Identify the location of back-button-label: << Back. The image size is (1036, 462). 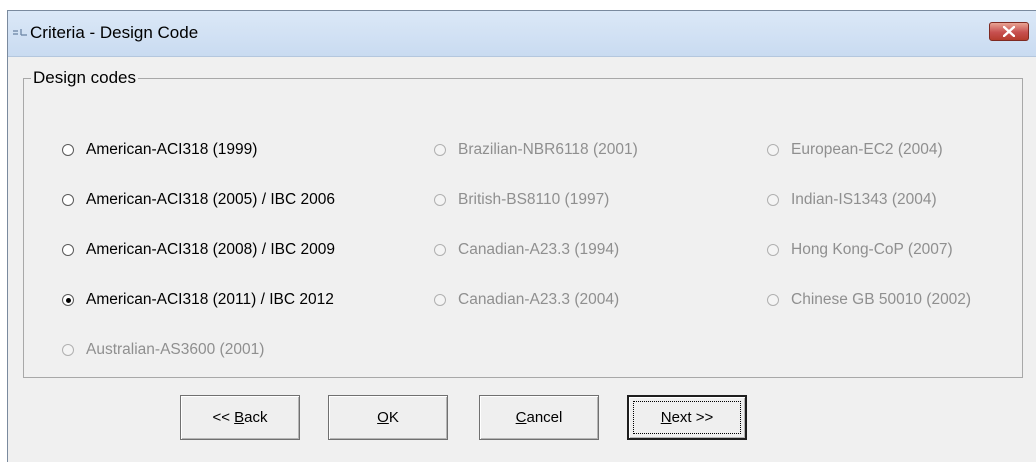
(239, 417).